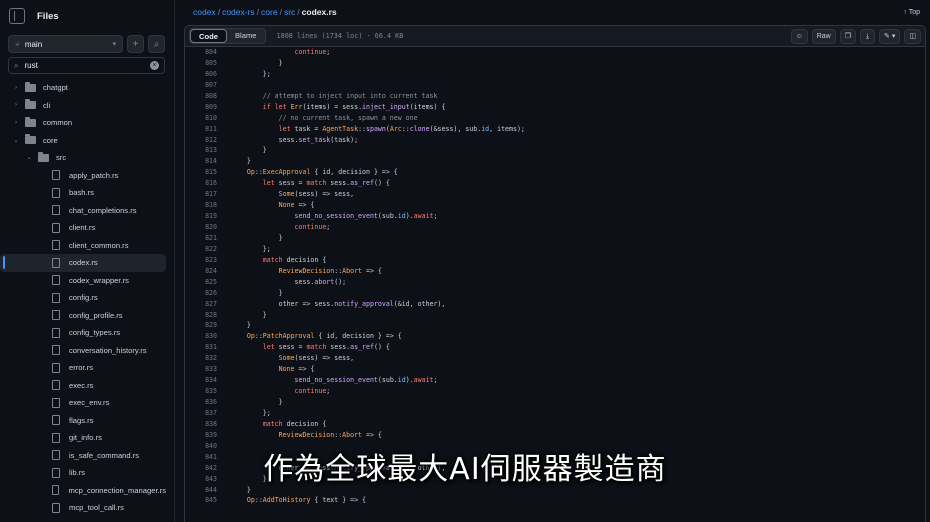 The width and height of the screenshot is (930, 522). Describe the element at coordinates (208, 36) in the screenshot. I see `tab-code: Code` at that location.